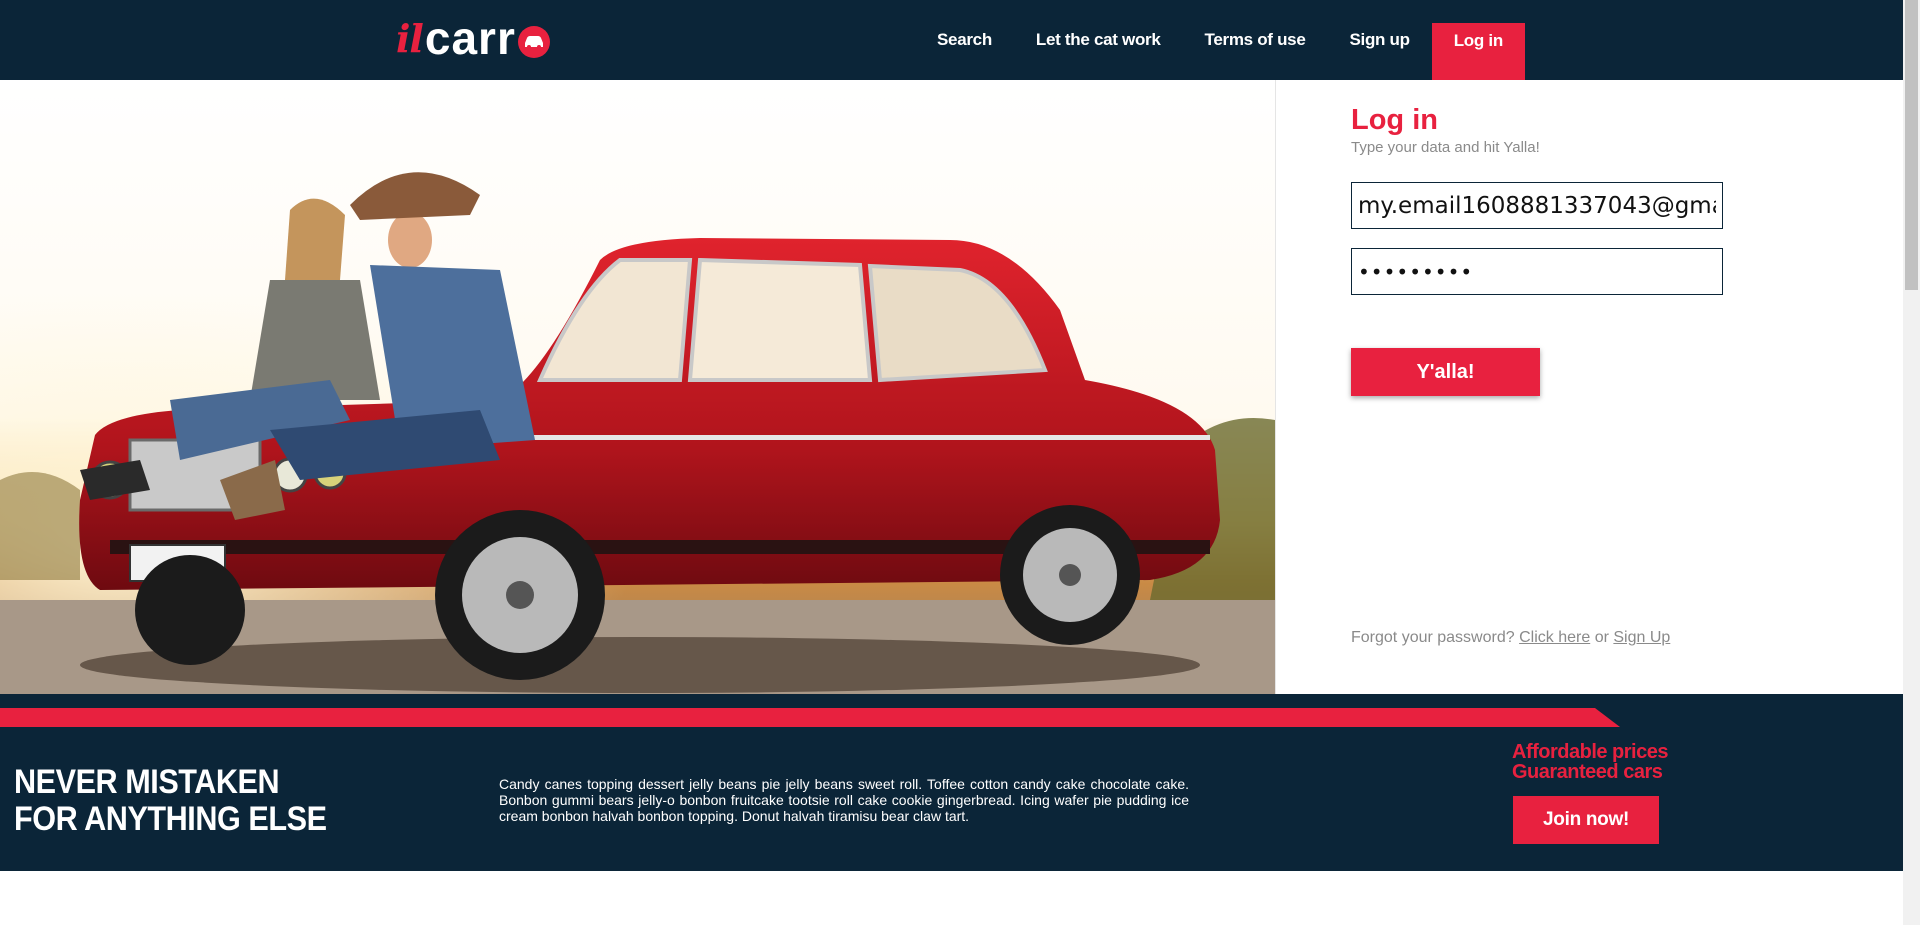  Describe the element at coordinates (470, 38) in the screenshot. I see `logo-carr-text: carr` at that location.